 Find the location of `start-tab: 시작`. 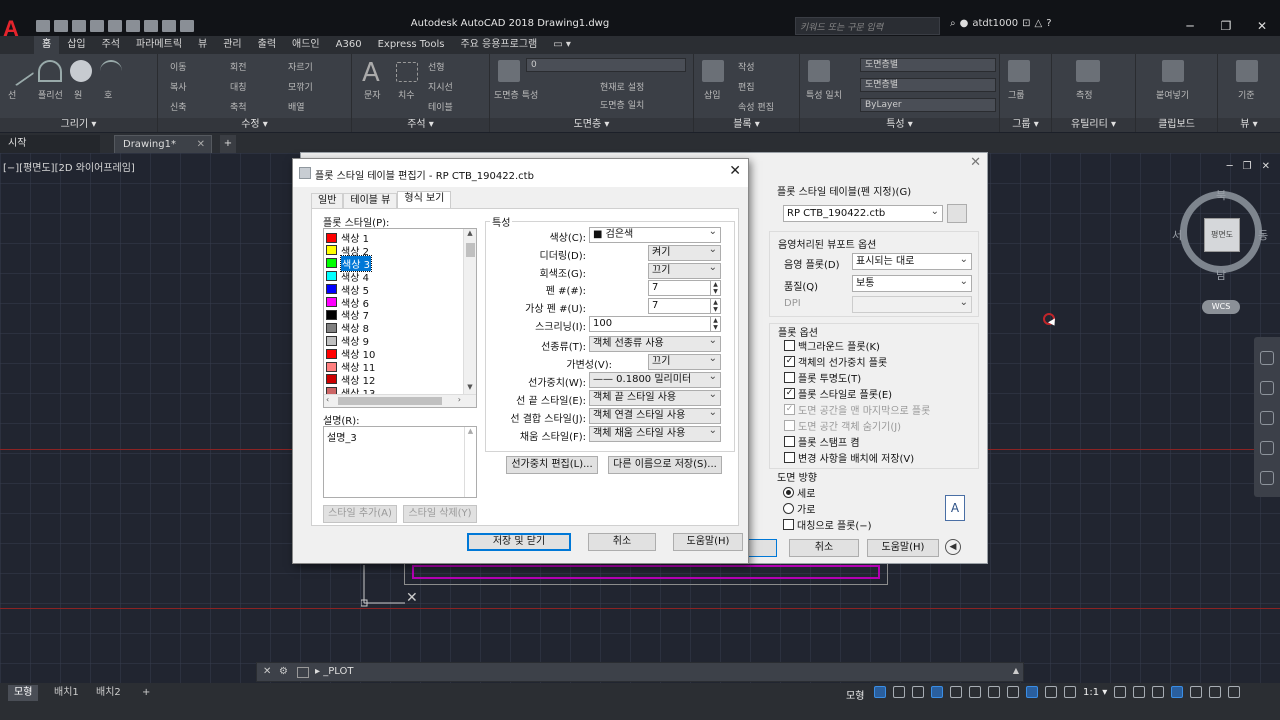

start-tab: 시작 is located at coordinates (50, 144).